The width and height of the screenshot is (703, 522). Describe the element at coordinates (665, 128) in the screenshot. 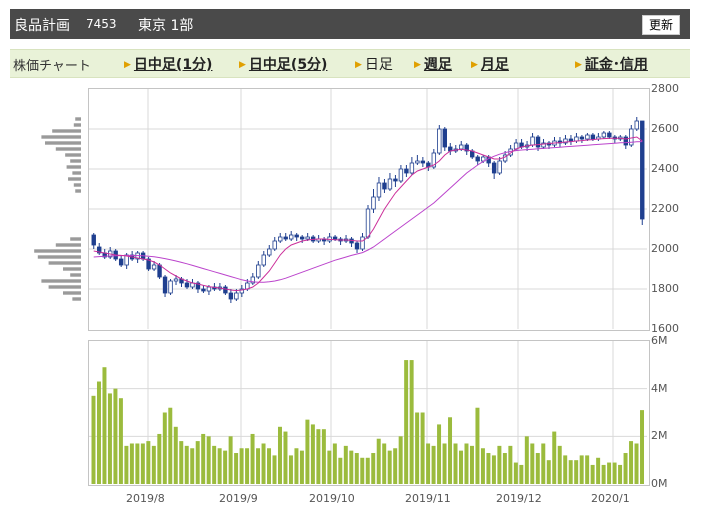

I see `price-tick-label: 2600` at that location.